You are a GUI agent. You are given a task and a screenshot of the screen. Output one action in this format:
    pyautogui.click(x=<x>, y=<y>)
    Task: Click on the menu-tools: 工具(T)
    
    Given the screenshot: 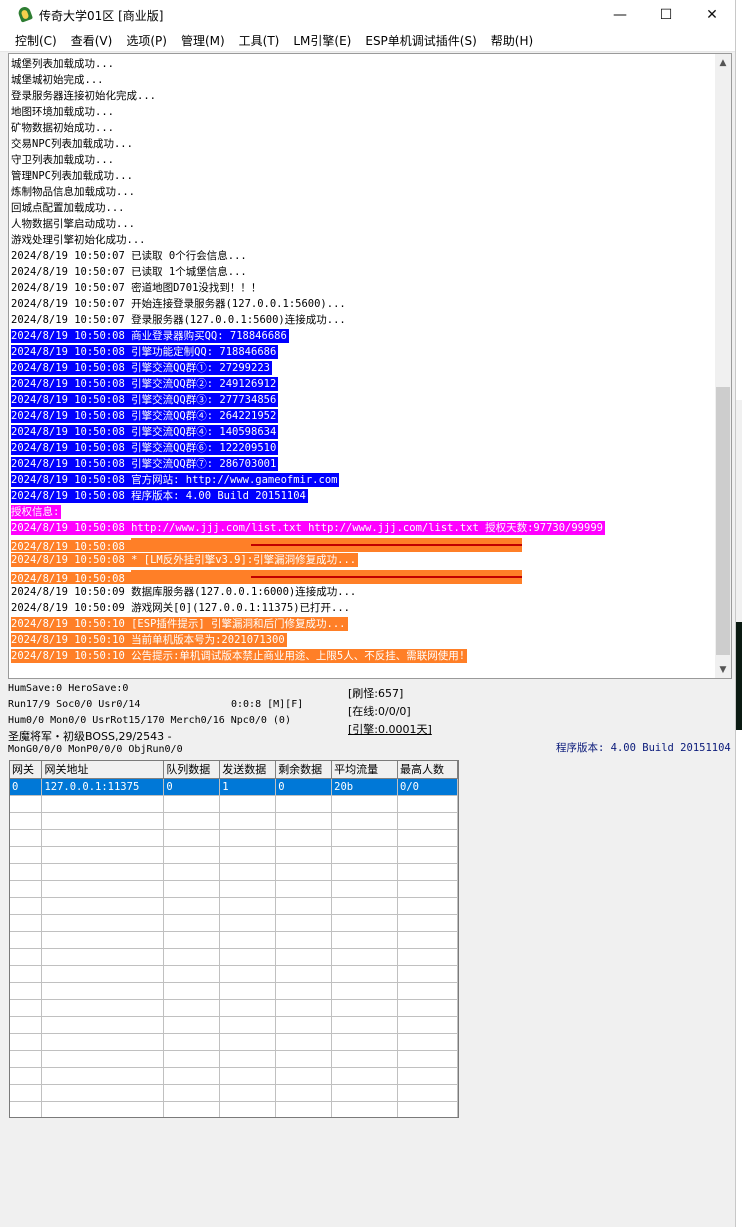 What is the action you would take?
    pyautogui.click(x=259, y=40)
    